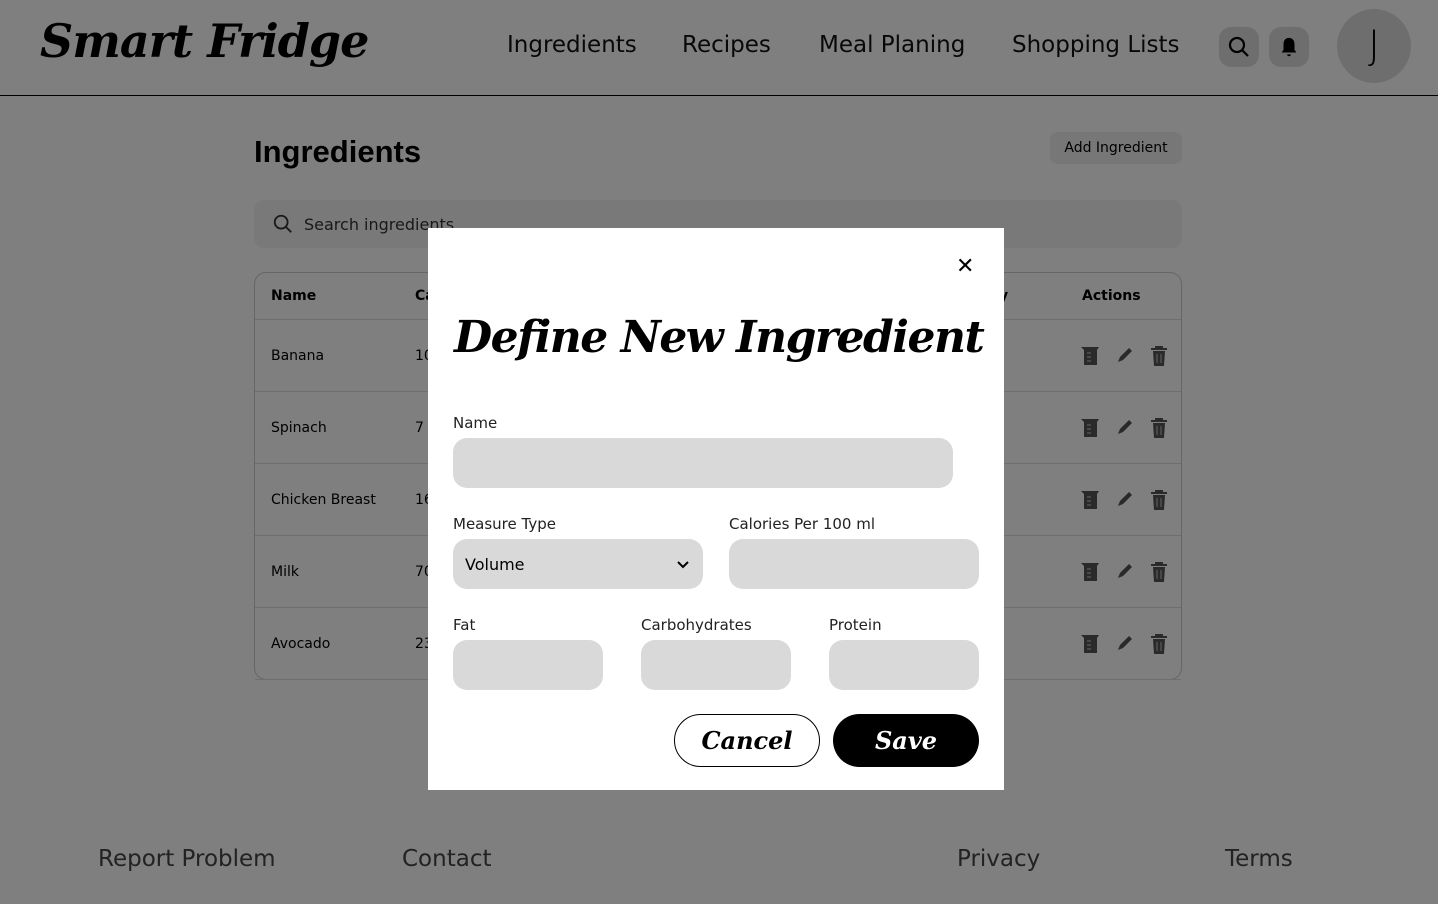  Describe the element at coordinates (495, 564) in the screenshot. I see `measure-type-value: Volume` at that location.